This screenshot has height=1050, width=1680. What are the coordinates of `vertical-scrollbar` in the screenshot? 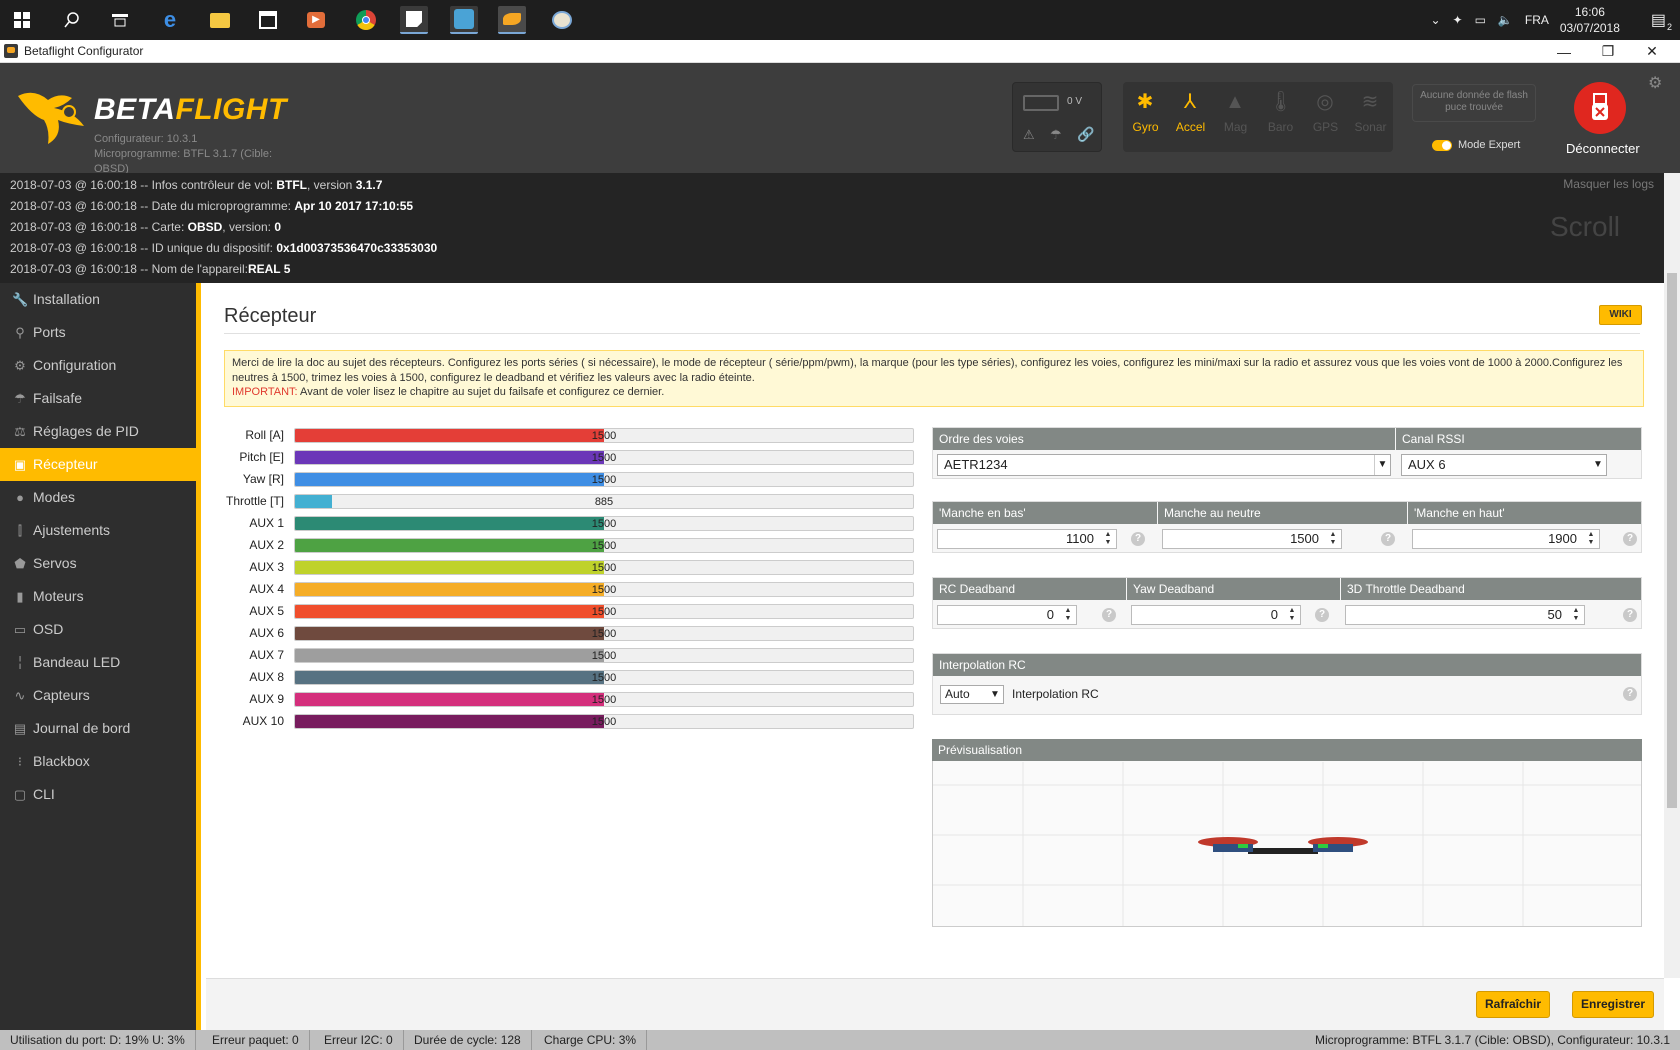 It's located at (1672, 575).